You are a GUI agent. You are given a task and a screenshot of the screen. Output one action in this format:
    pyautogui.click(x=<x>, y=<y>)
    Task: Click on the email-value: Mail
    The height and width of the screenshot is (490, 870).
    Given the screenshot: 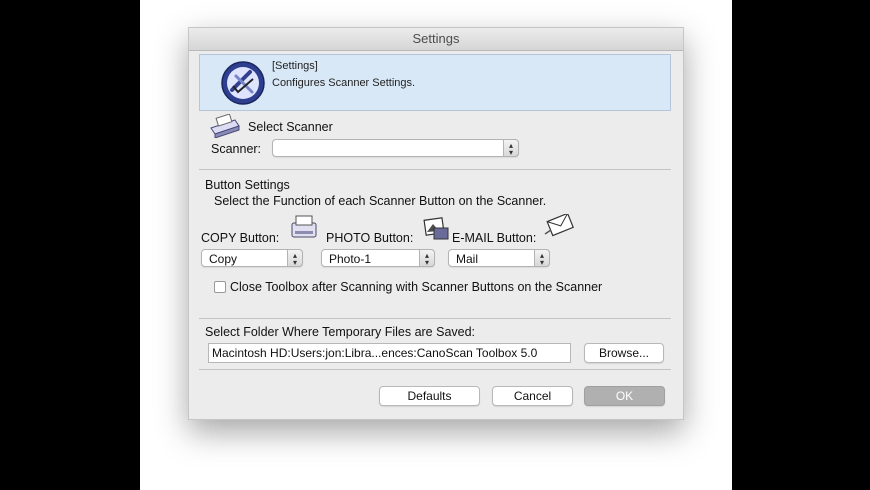 What is the action you would take?
    pyautogui.click(x=467, y=259)
    